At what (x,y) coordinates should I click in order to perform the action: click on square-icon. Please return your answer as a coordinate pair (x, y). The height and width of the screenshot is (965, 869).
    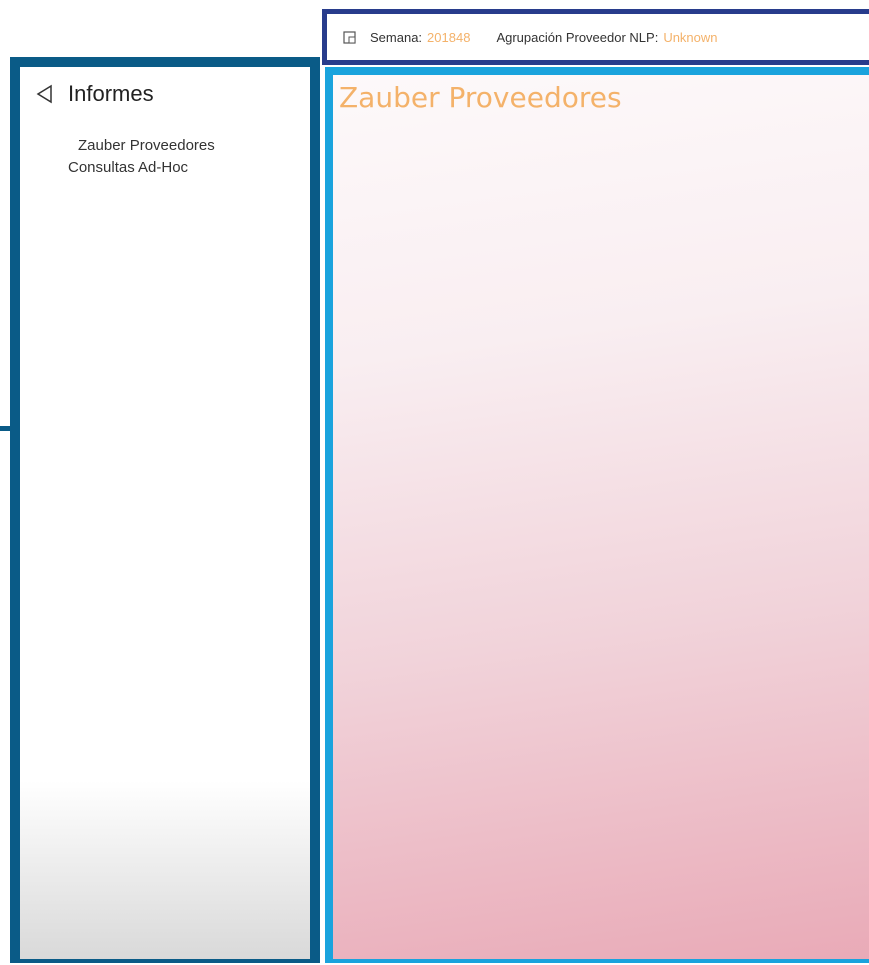
    Looking at the image, I should click on (349, 37).